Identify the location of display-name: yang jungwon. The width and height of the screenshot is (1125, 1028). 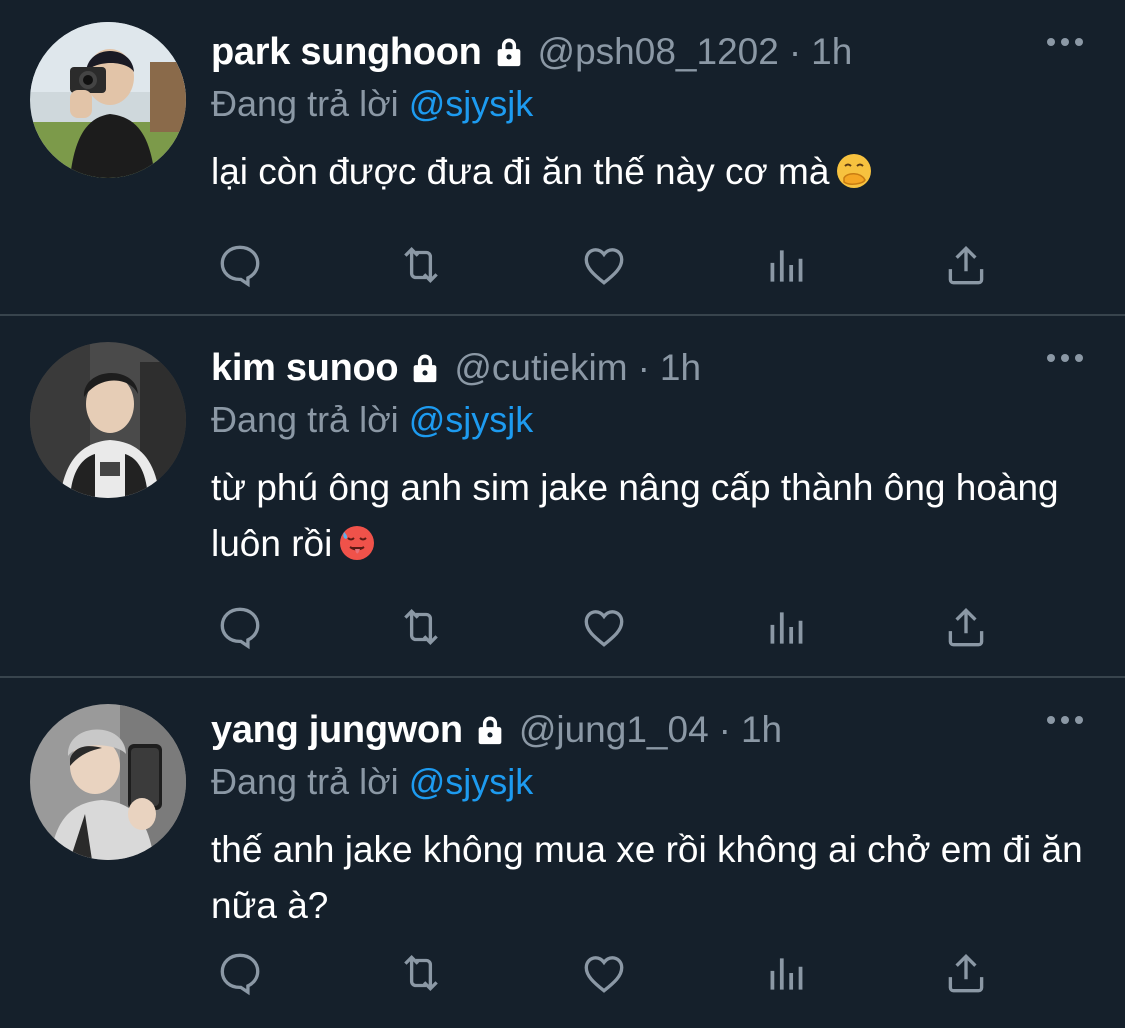
(337, 730).